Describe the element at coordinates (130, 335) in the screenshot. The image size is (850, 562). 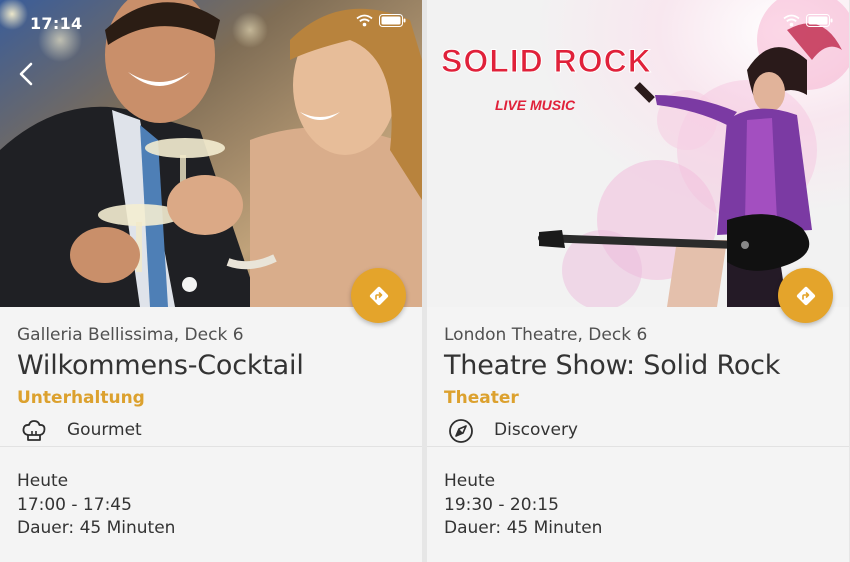
I see `event-venue: Galleria Bellissima, Deck 6` at that location.